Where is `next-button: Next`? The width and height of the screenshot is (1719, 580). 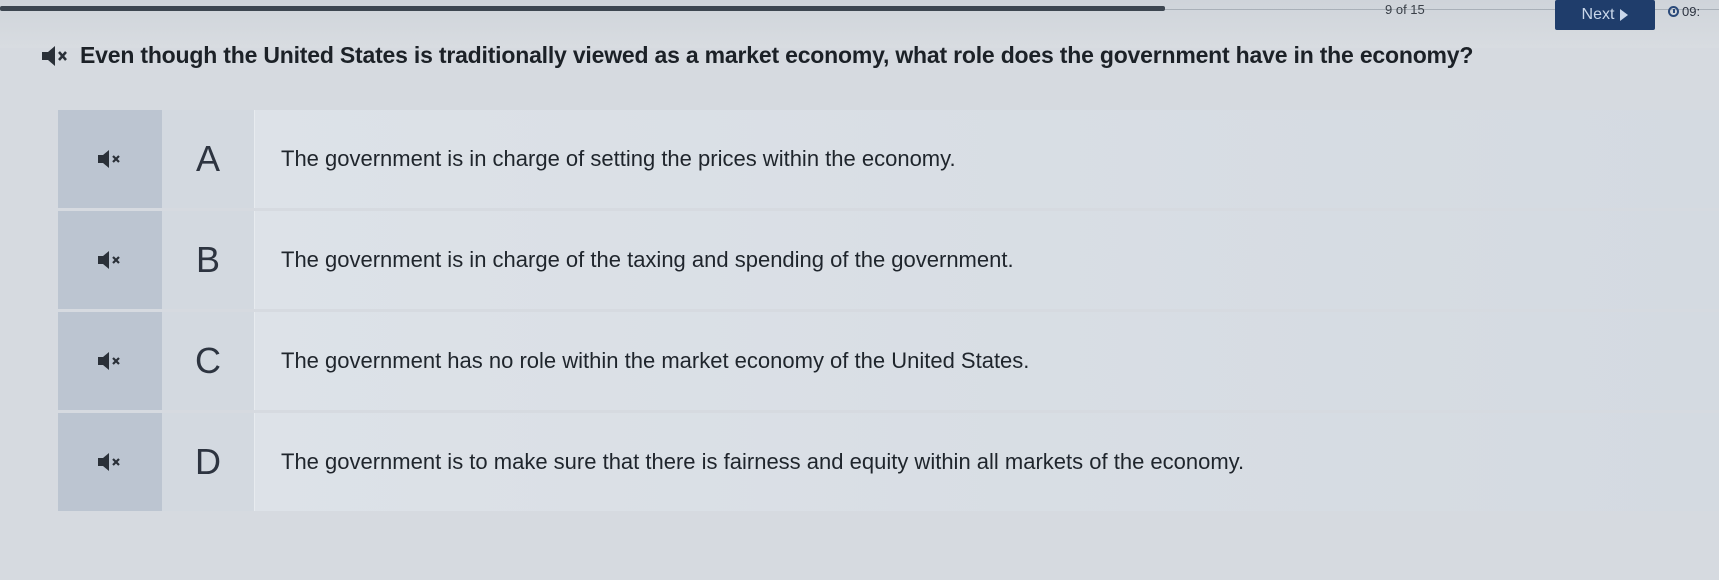
next-button: Next is located at coordinates (1605, 15).